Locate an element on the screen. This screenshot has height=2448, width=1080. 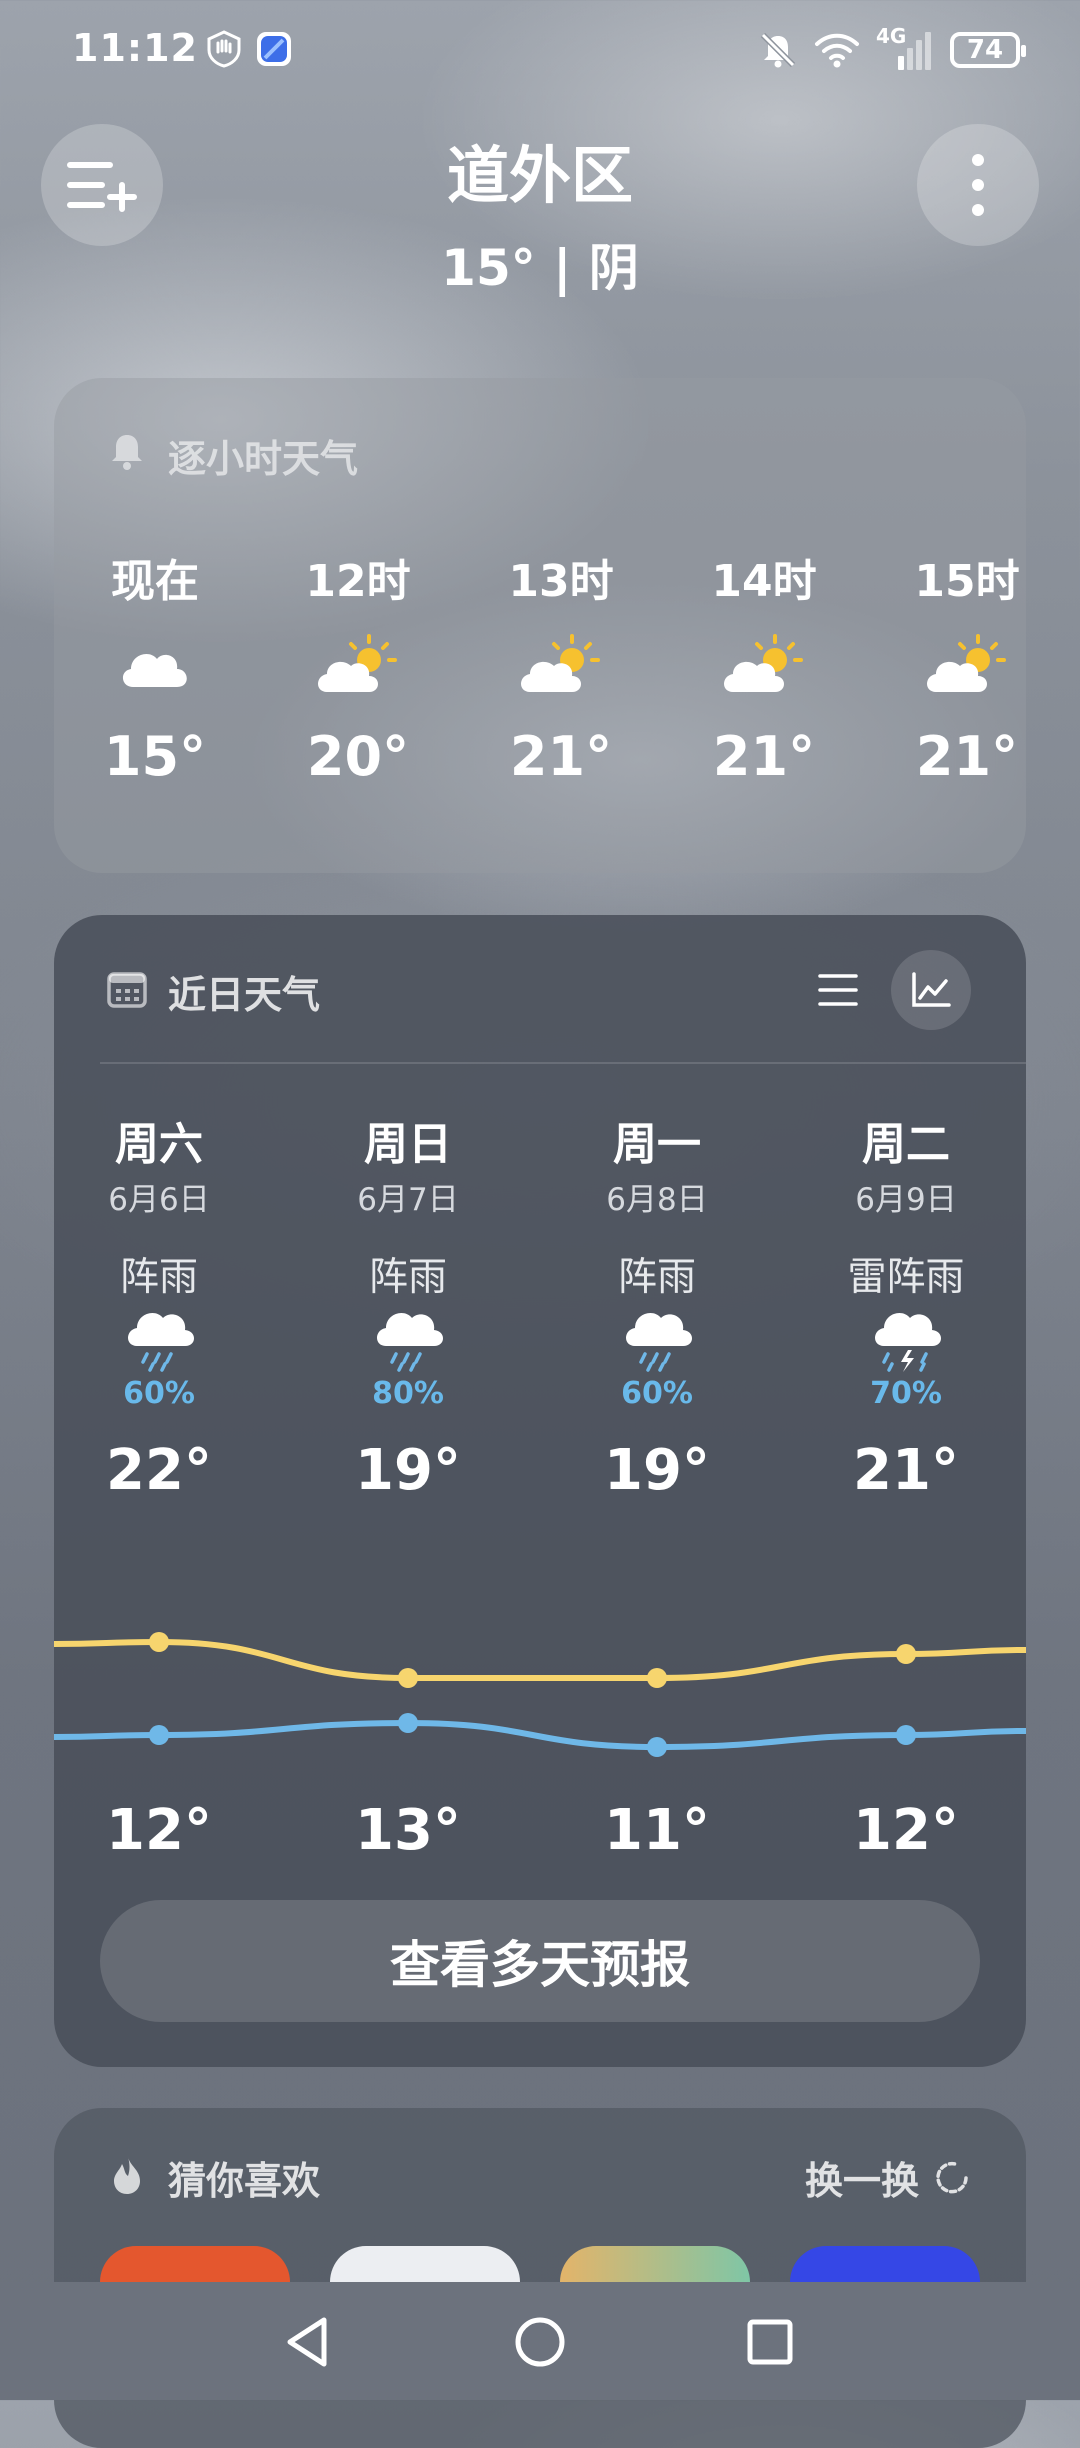
hourly-item: 现在 15° is located at coordinates (155, 666).